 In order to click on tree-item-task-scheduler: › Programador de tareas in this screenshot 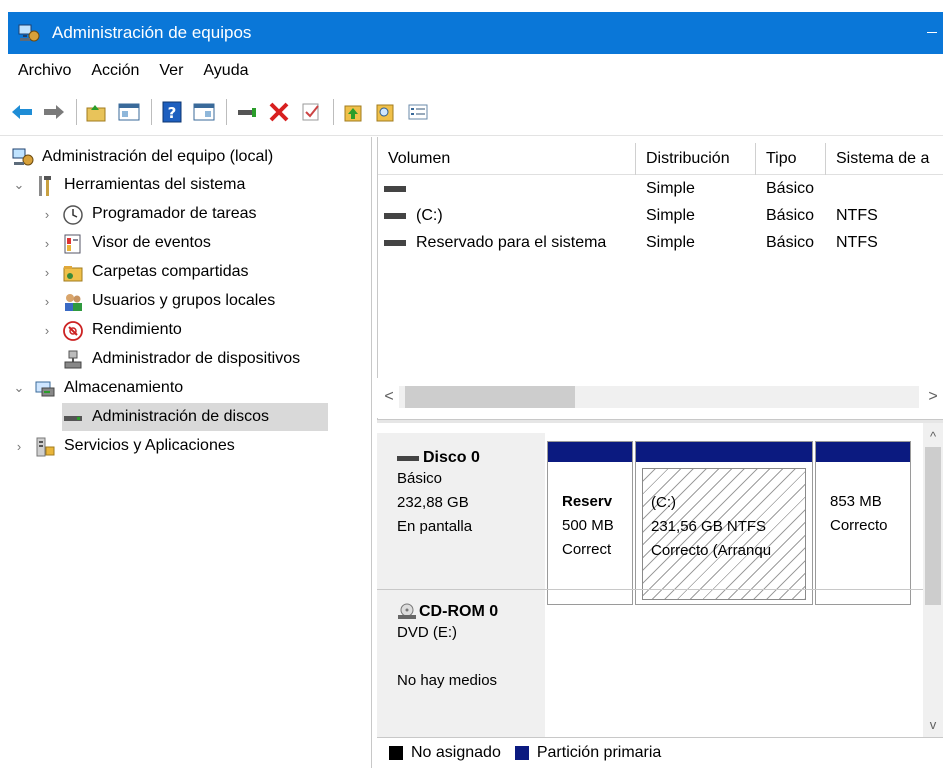, I will do `click(148, 214)`.